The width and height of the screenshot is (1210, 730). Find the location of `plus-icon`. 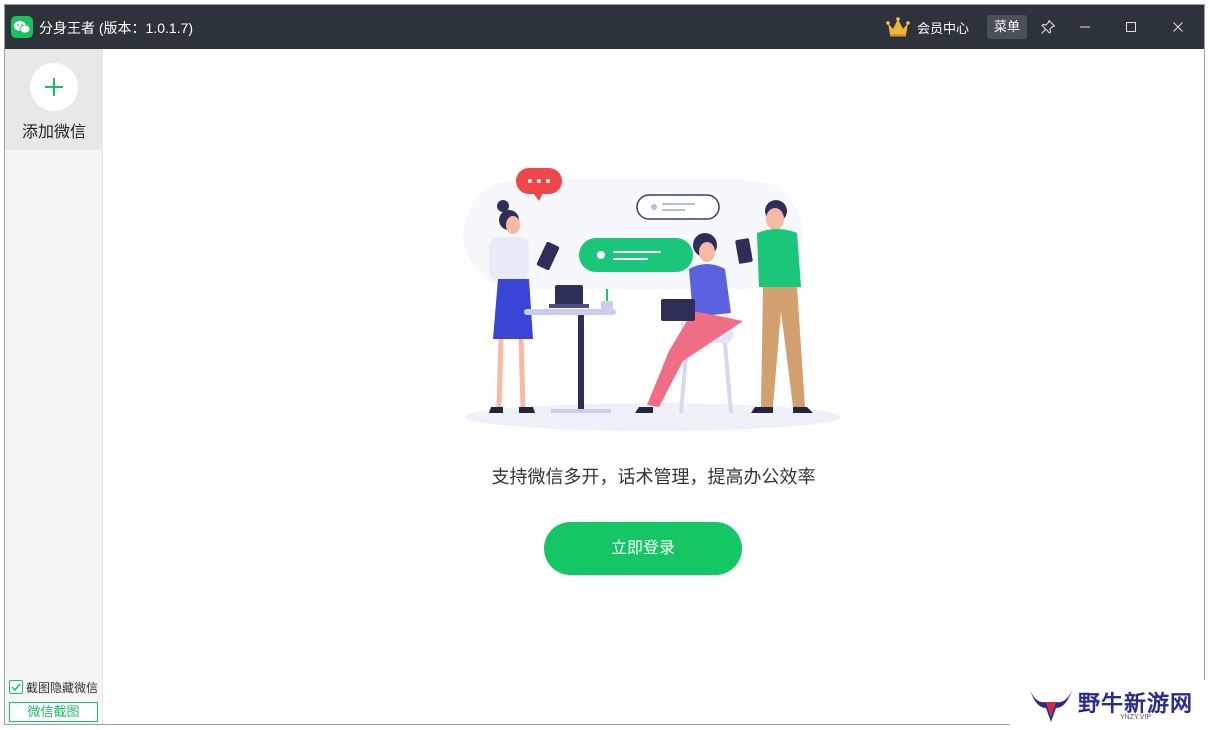

plus-icon is located at coordinates (54, 87).